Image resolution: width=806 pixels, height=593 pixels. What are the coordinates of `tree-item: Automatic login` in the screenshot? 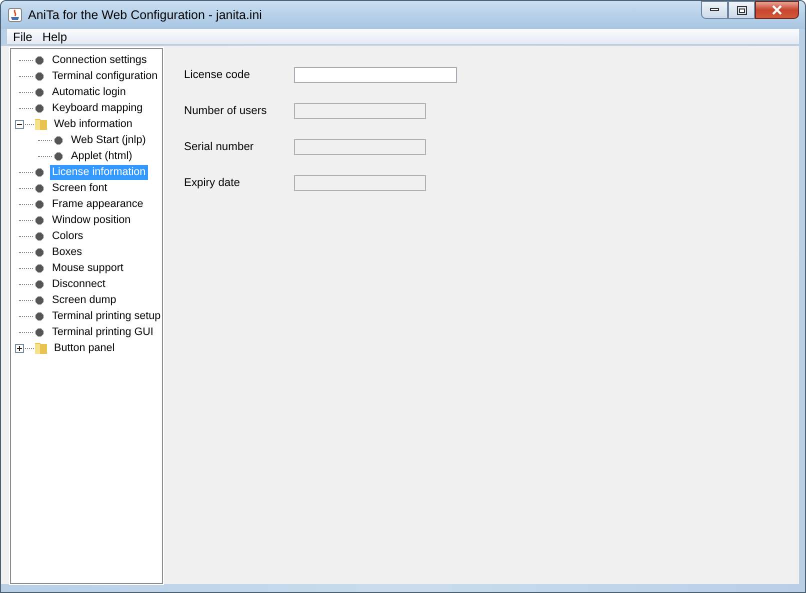 It's located at (89, 92).